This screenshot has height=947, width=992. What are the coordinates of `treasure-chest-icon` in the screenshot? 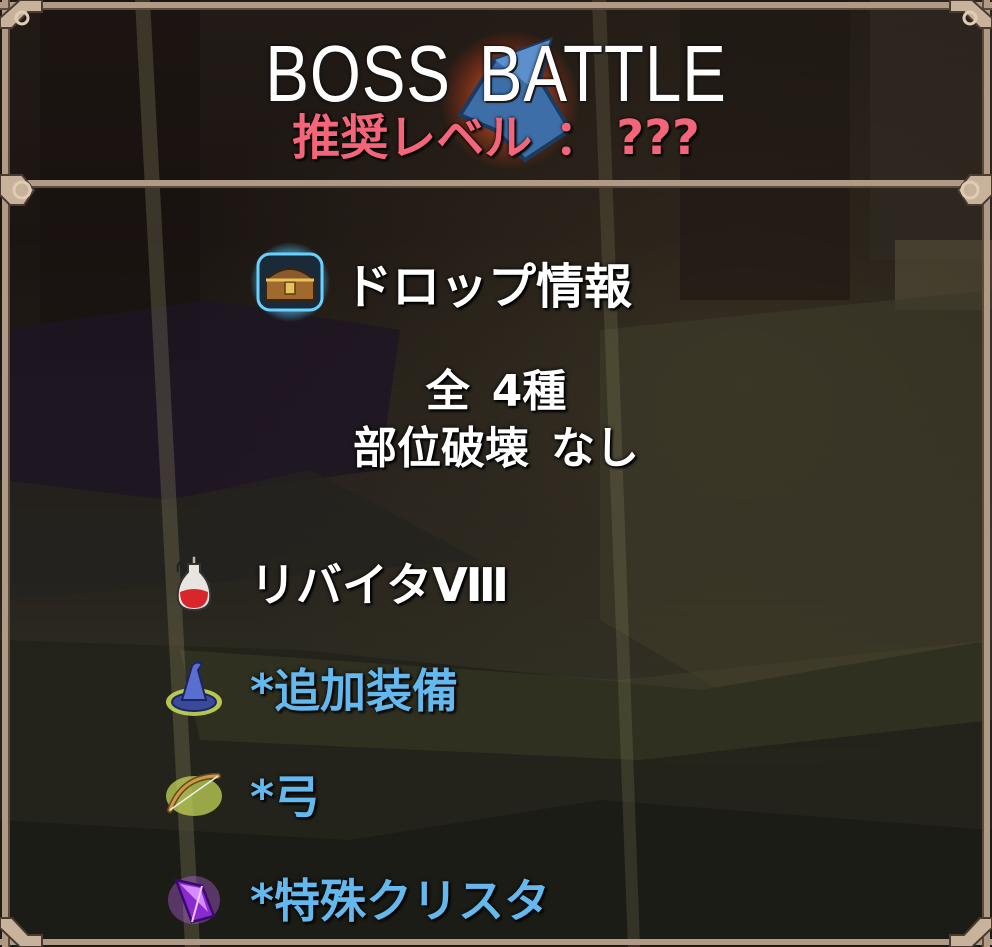 It's located at (290, 282).